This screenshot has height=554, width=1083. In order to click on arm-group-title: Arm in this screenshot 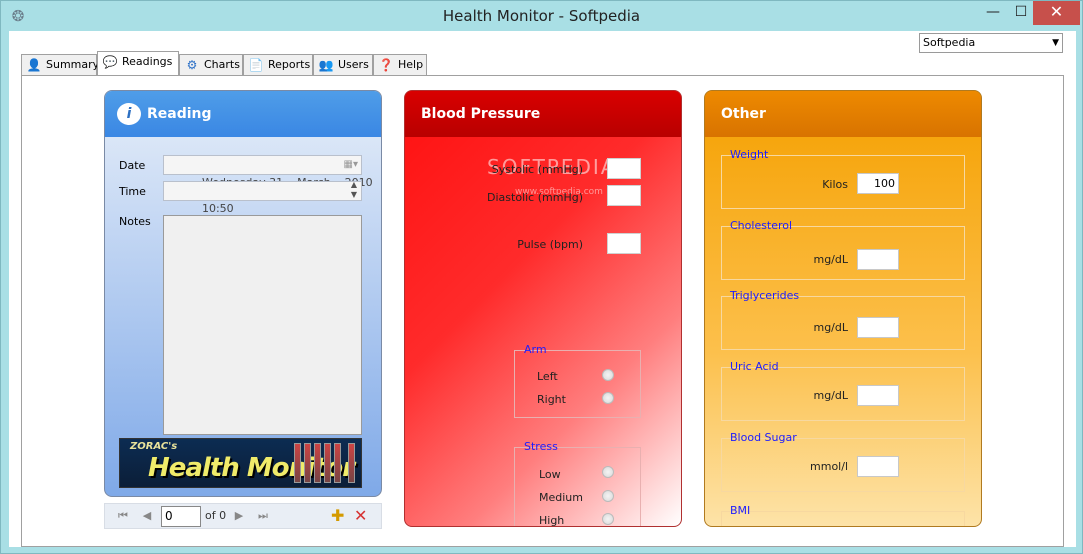, I will do `click(535, 349)`.